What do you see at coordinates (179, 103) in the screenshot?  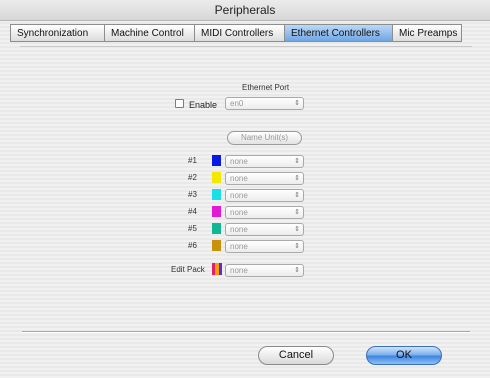 I see `enable-checkbox` at bounding box center [179, 103].